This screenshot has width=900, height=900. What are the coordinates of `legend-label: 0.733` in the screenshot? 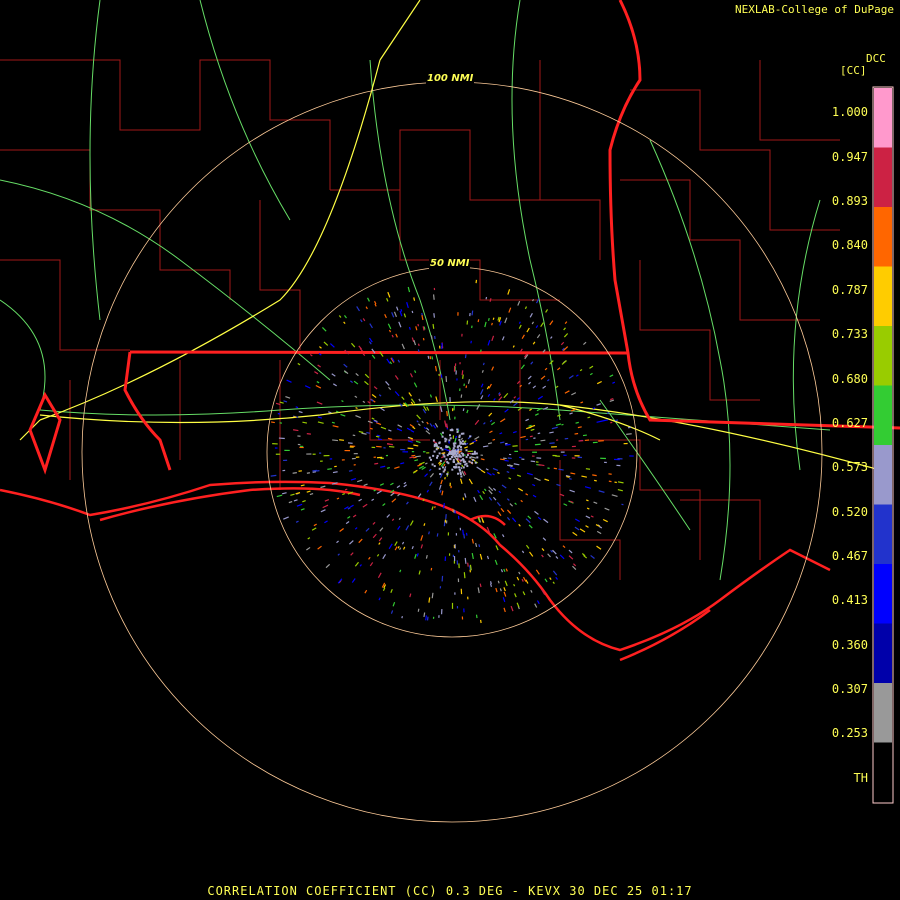 It's located at (849, 334).